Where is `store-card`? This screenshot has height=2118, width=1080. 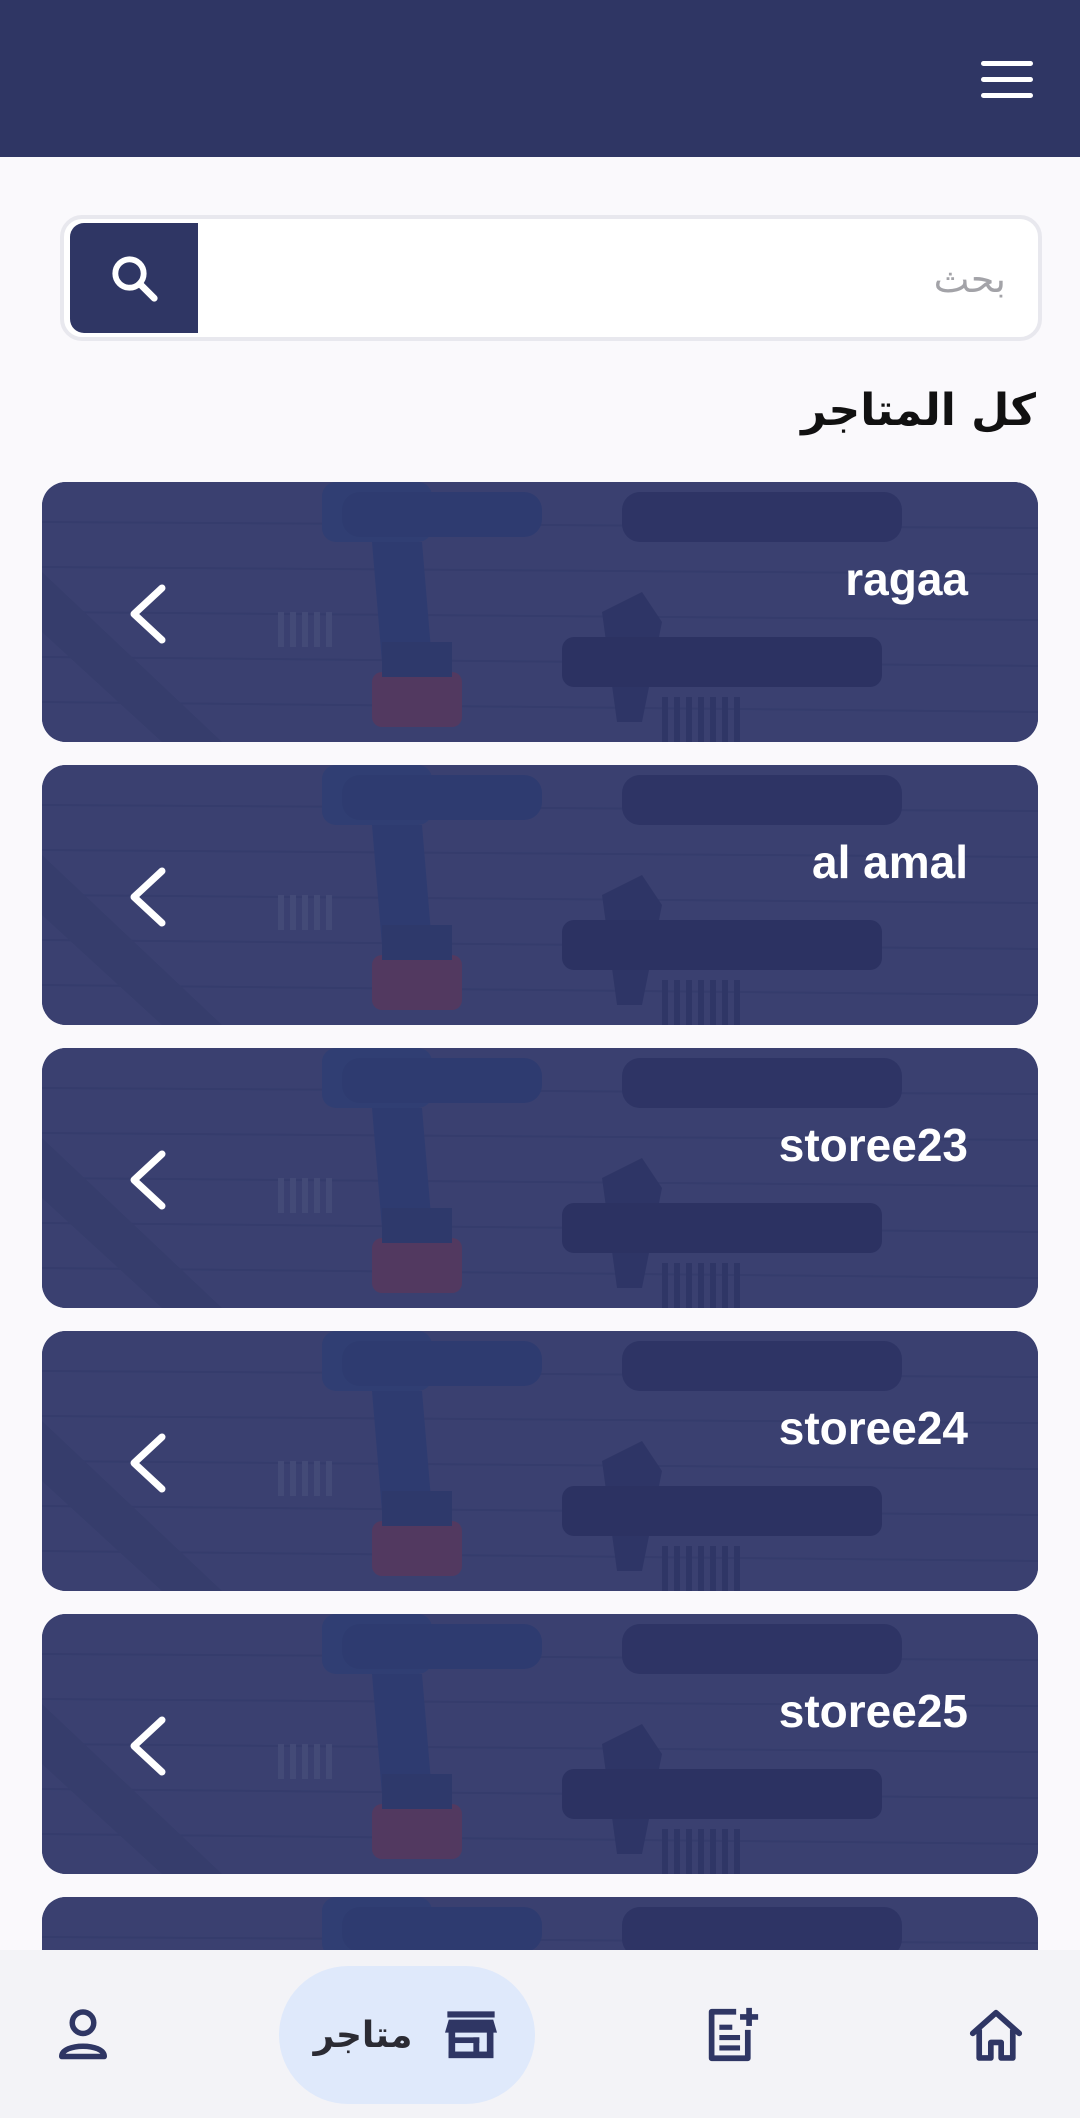
store-card is located at coordinates (540, 1923).